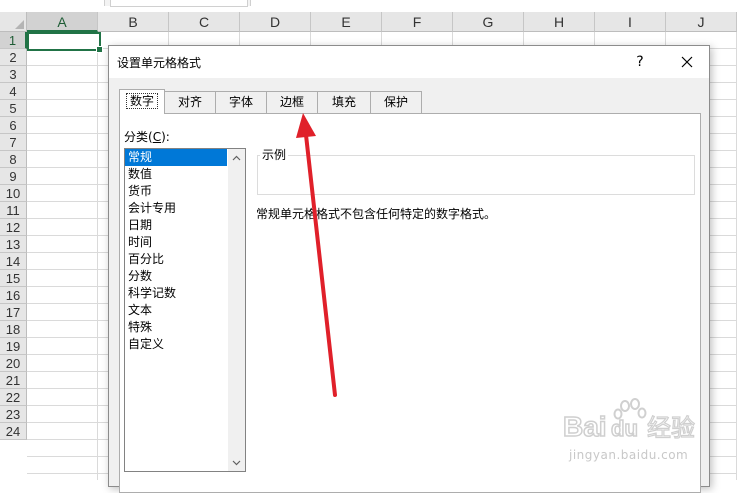  Describe the element at coordinates (13, 91) in the screenshot. I see `row-header-4: 4` at that location.